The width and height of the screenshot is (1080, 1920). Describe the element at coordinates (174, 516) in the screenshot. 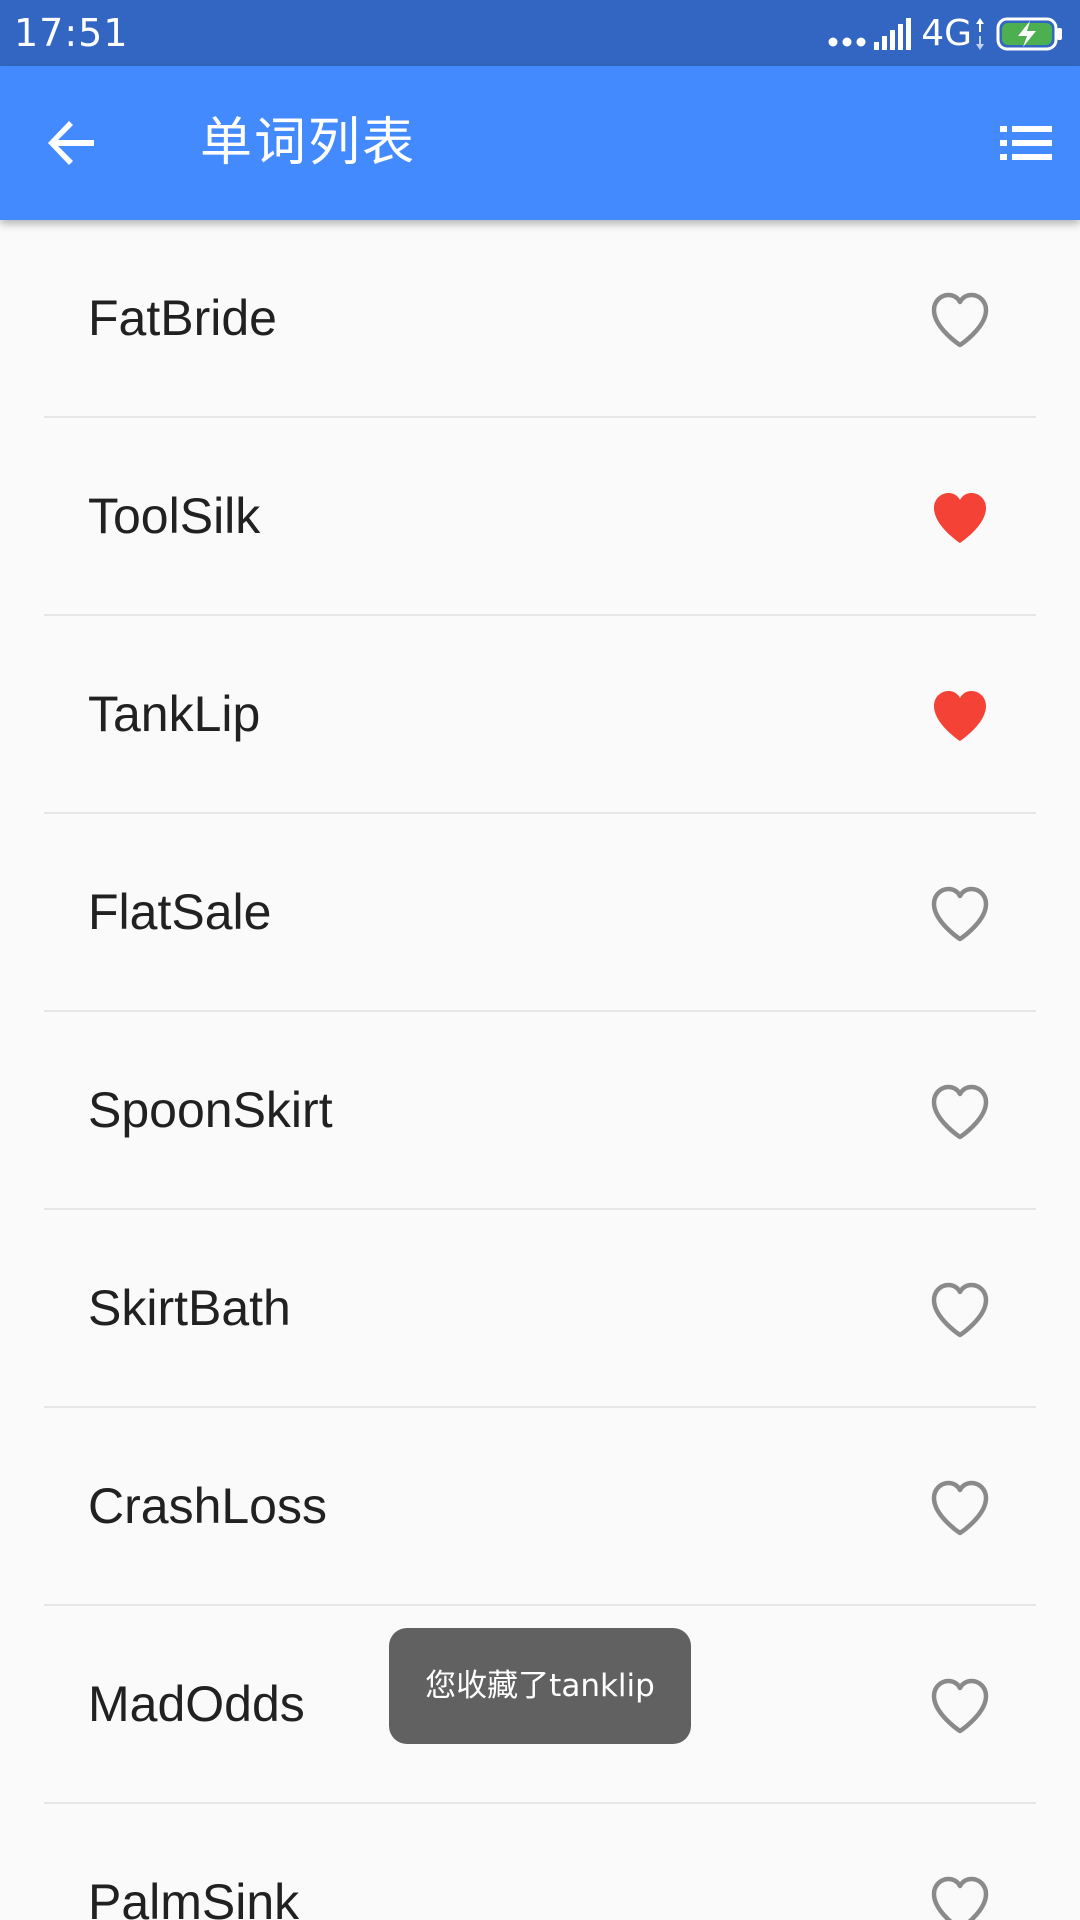

I see `word-label: ToolSilk` at that location.